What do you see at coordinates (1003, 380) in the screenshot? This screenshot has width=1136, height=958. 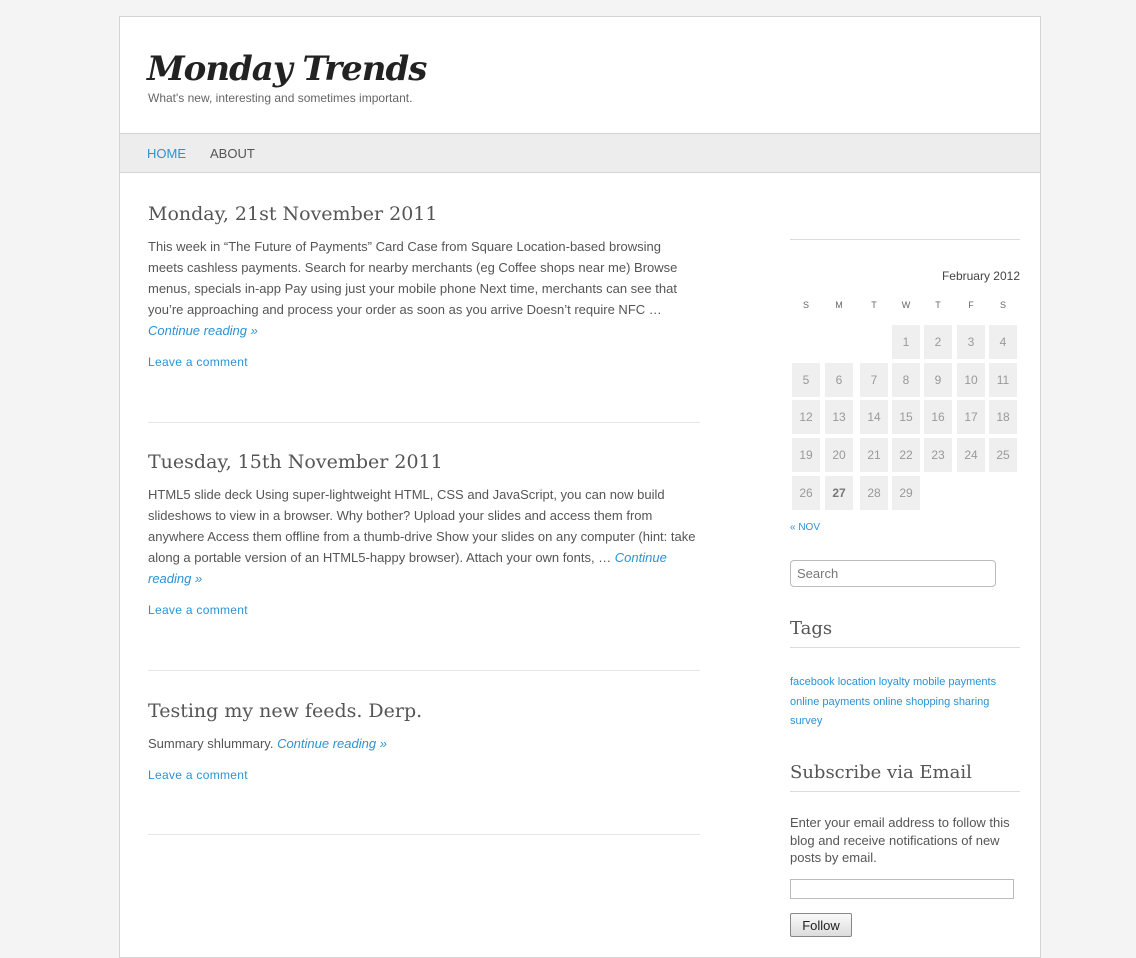 I see `calendar-day: 11` at bounding box center [1003, 380].